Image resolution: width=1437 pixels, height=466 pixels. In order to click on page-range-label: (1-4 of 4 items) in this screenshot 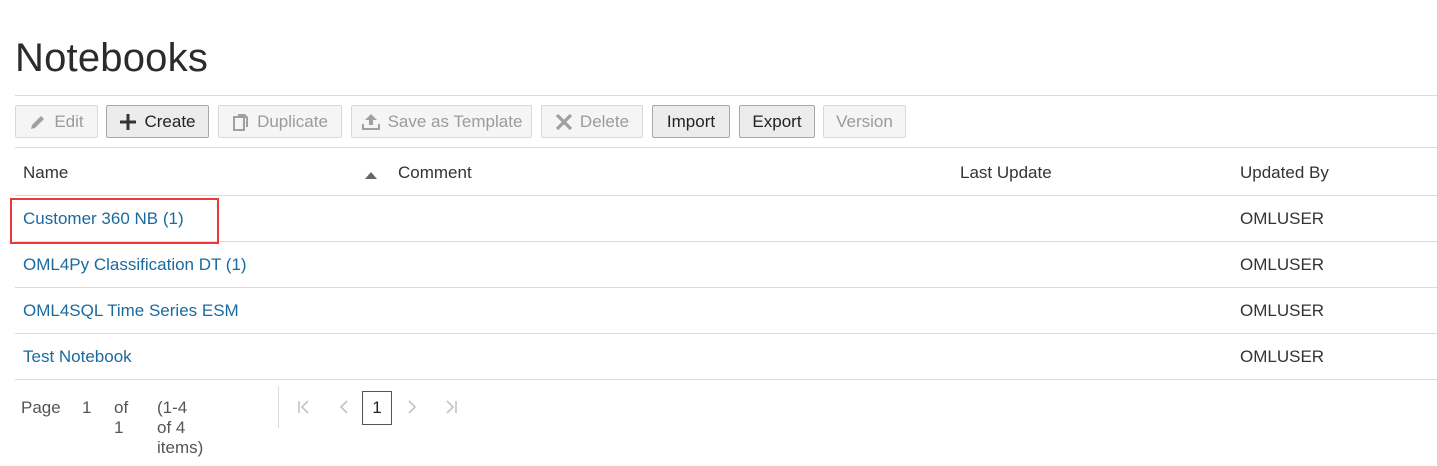, I will do `click(180, 427)`.